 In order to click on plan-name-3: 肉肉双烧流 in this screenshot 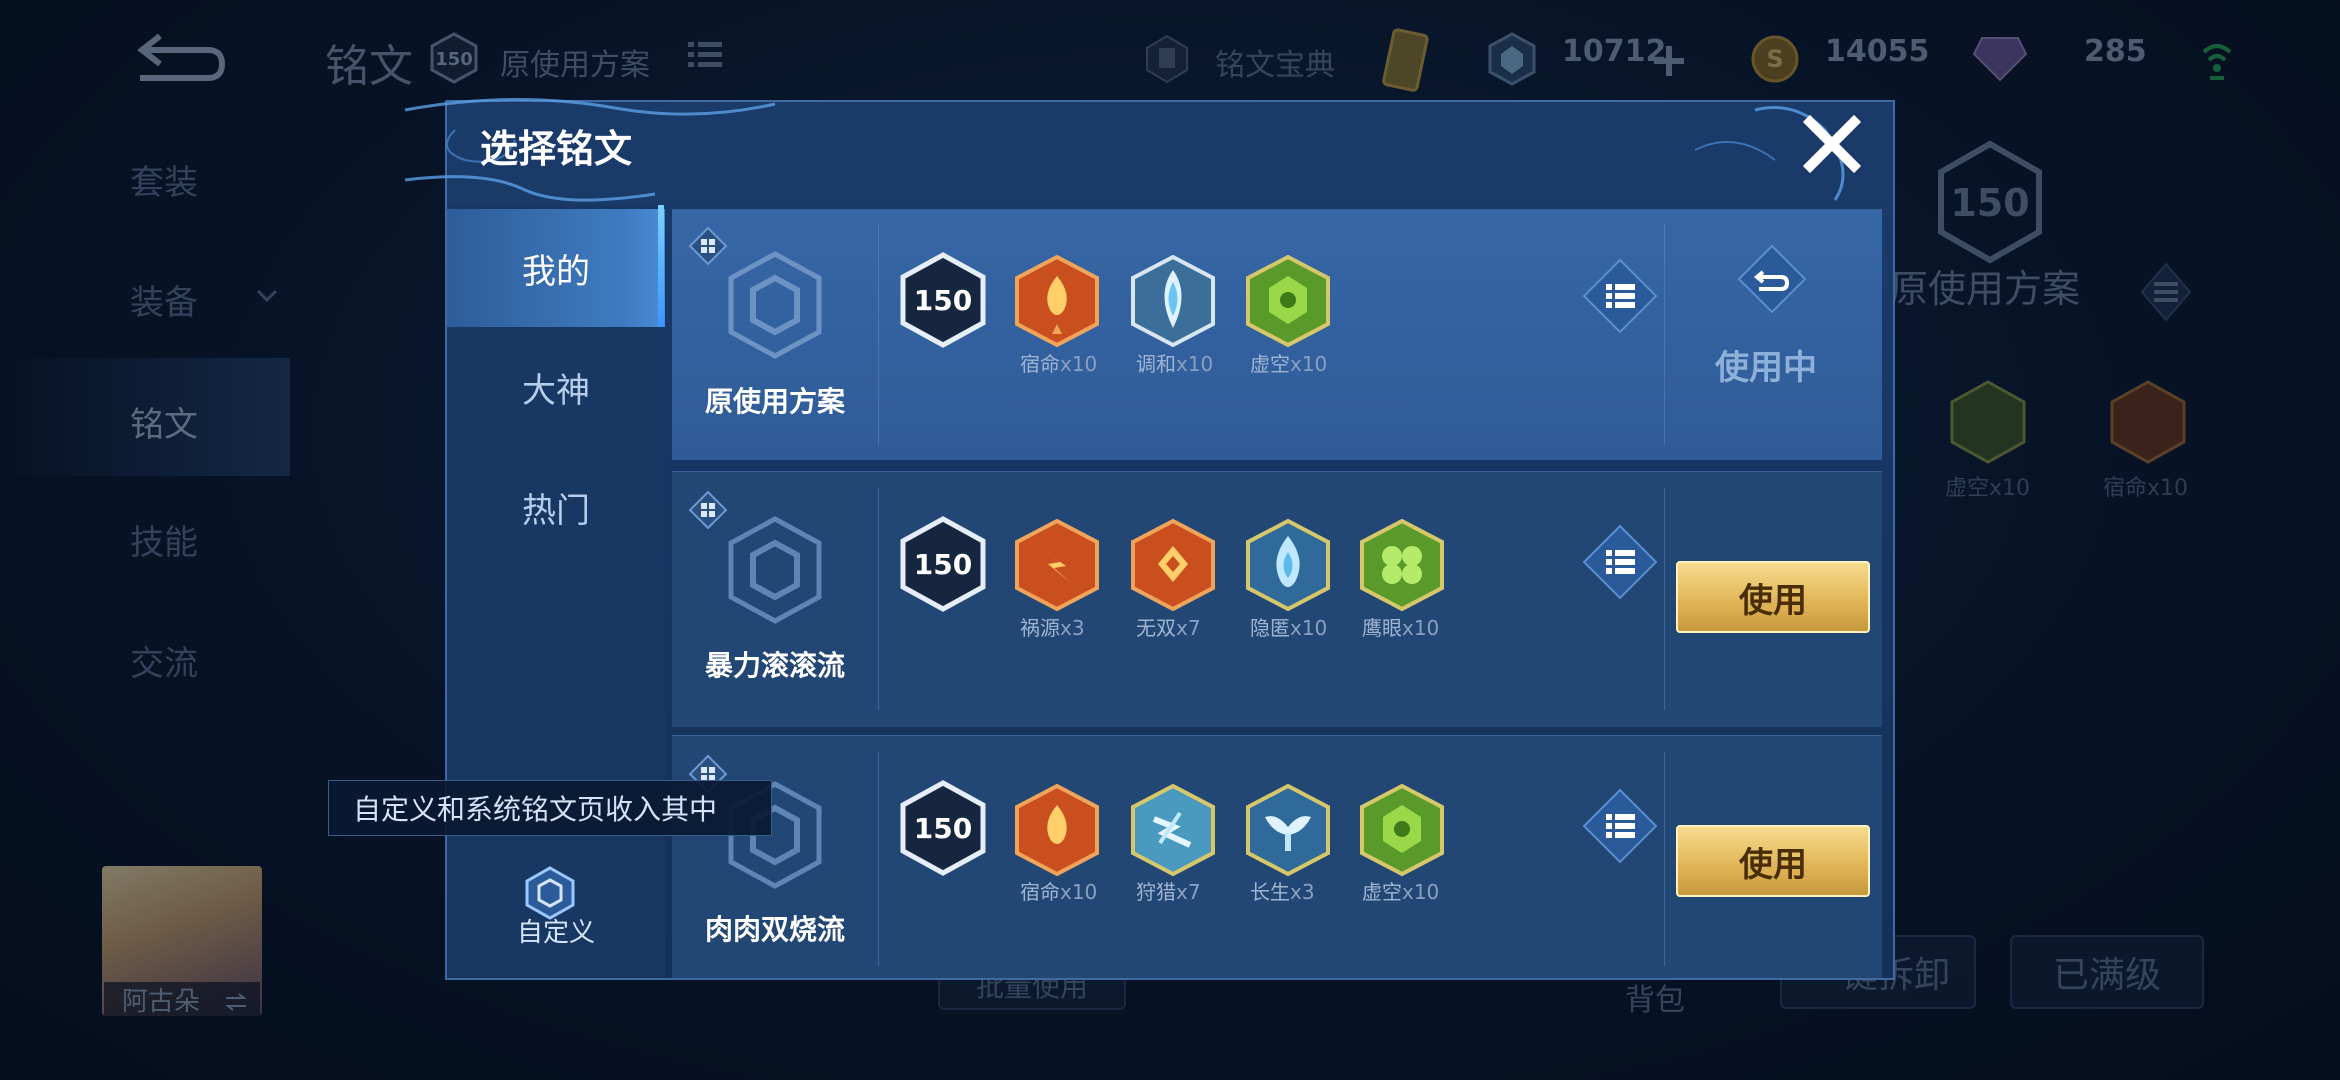, I will do `click(774, 929)`.